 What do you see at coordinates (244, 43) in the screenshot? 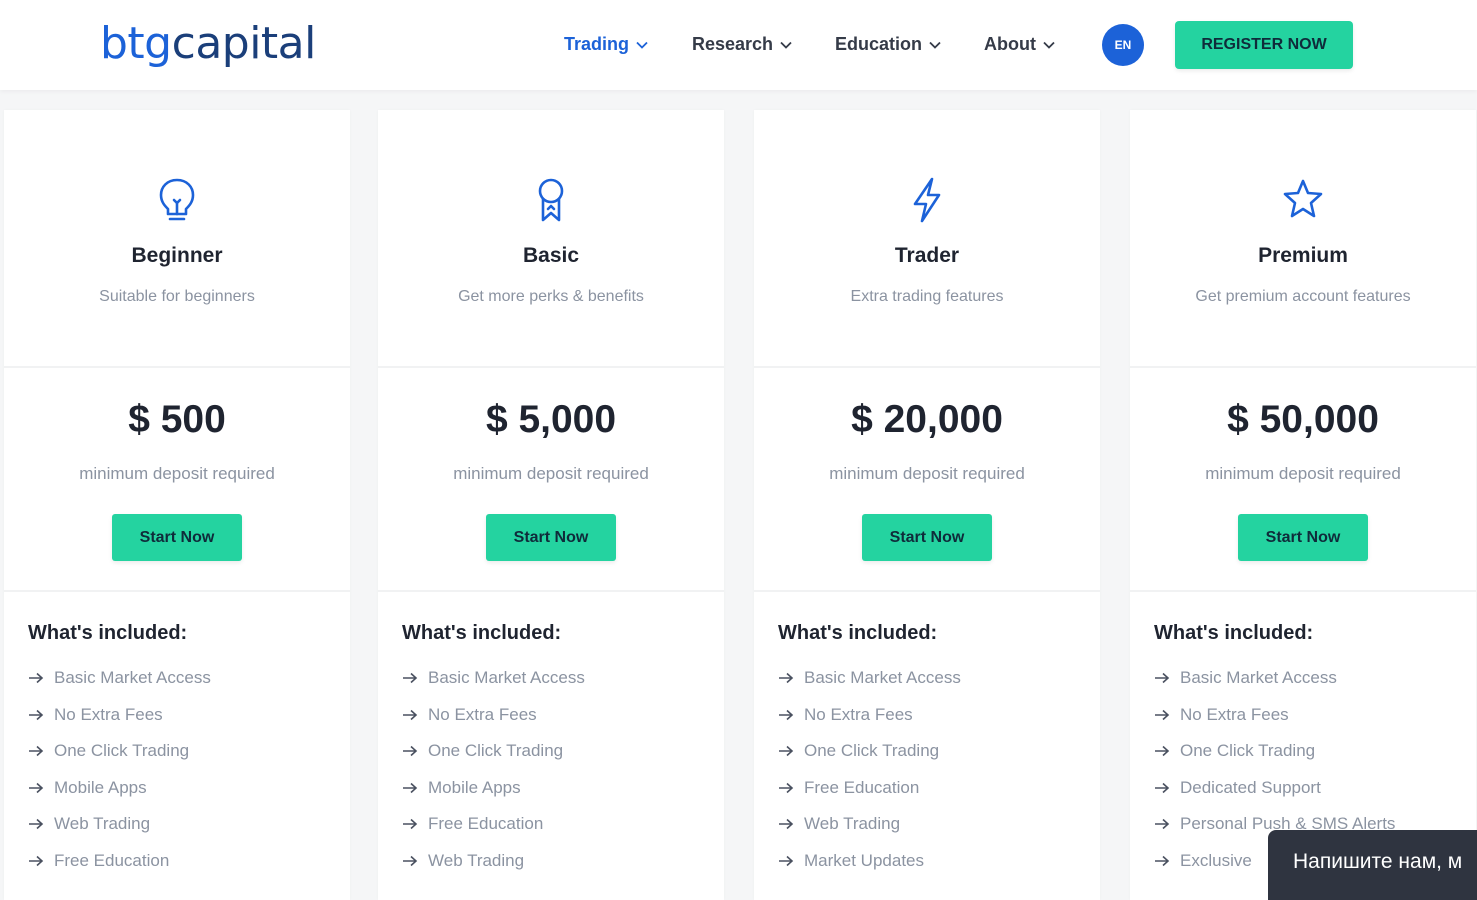
I see `logo-part-capital: capital` at bounding box center [244, 43].